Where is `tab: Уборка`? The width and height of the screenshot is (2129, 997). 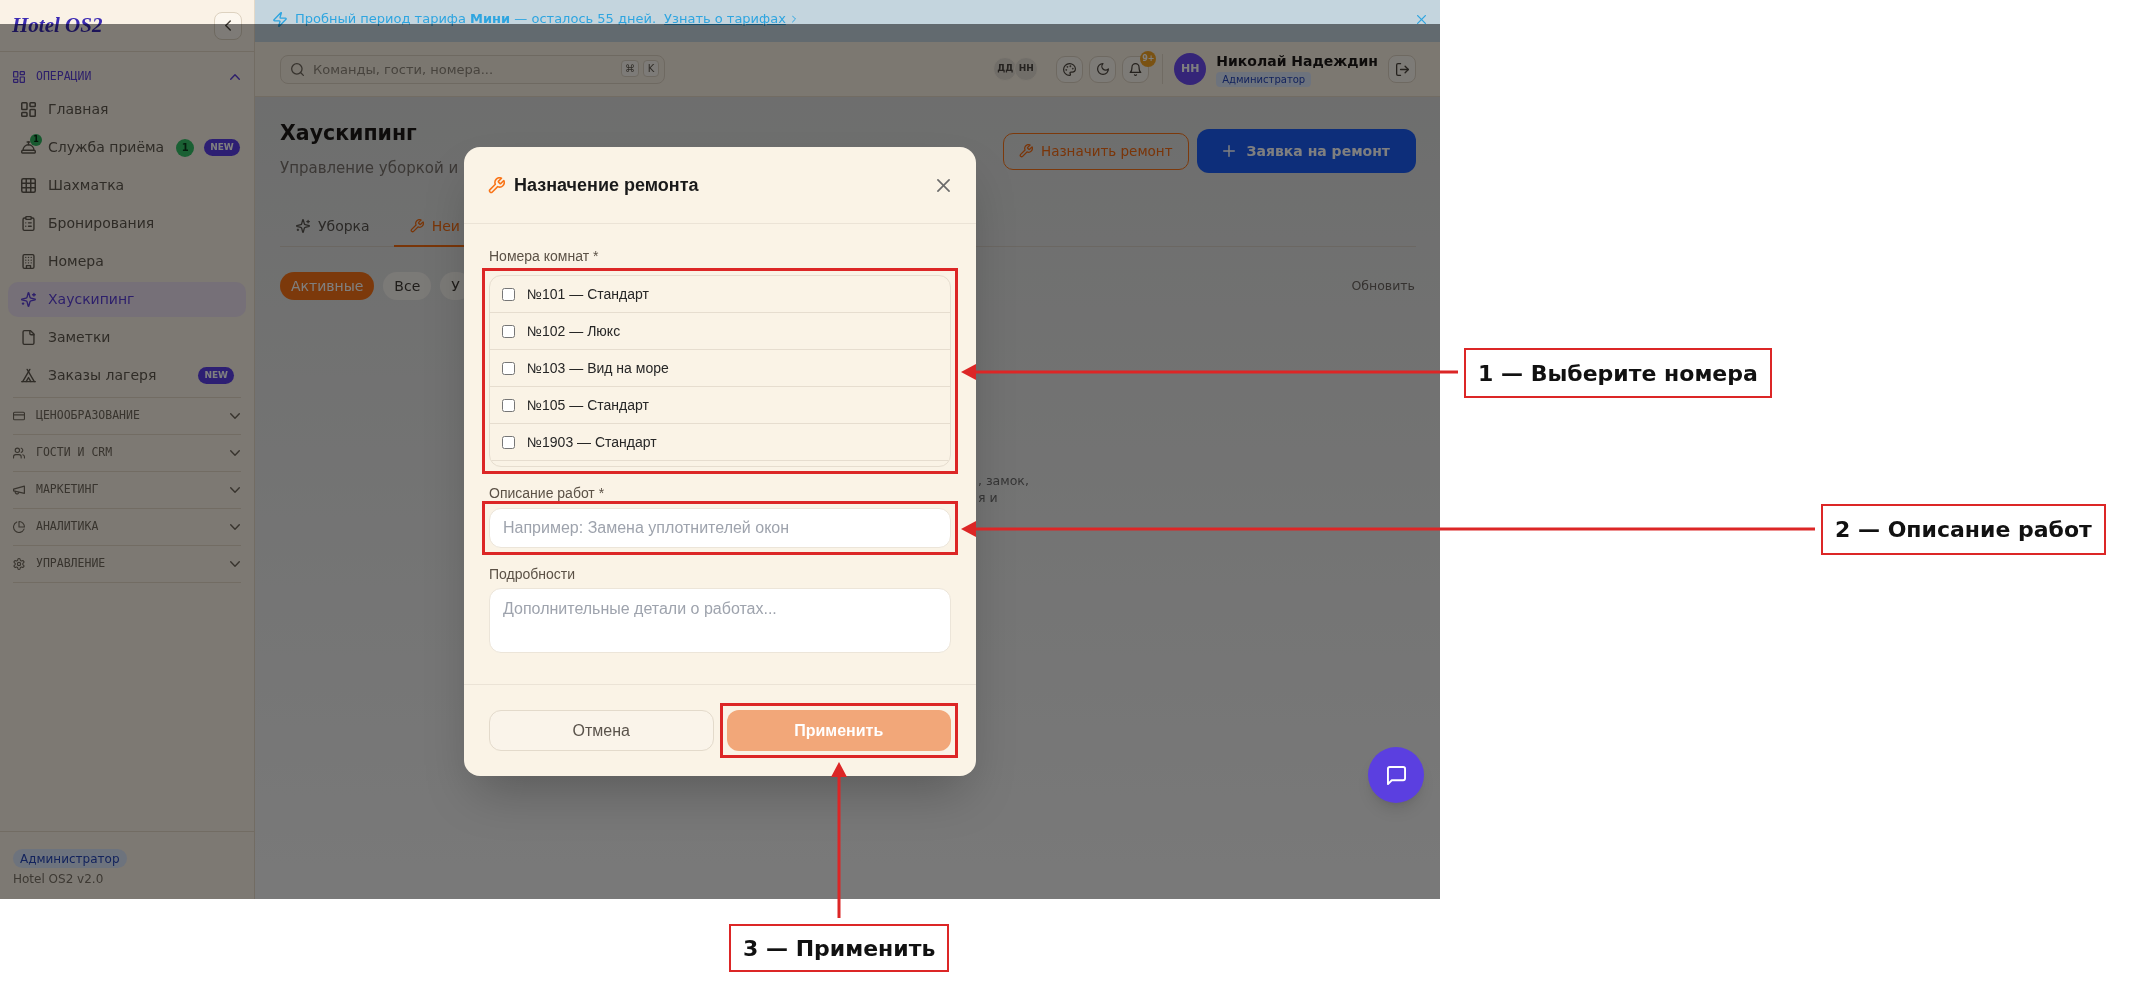 tab: Уборка is located at coordinates (333, 227).